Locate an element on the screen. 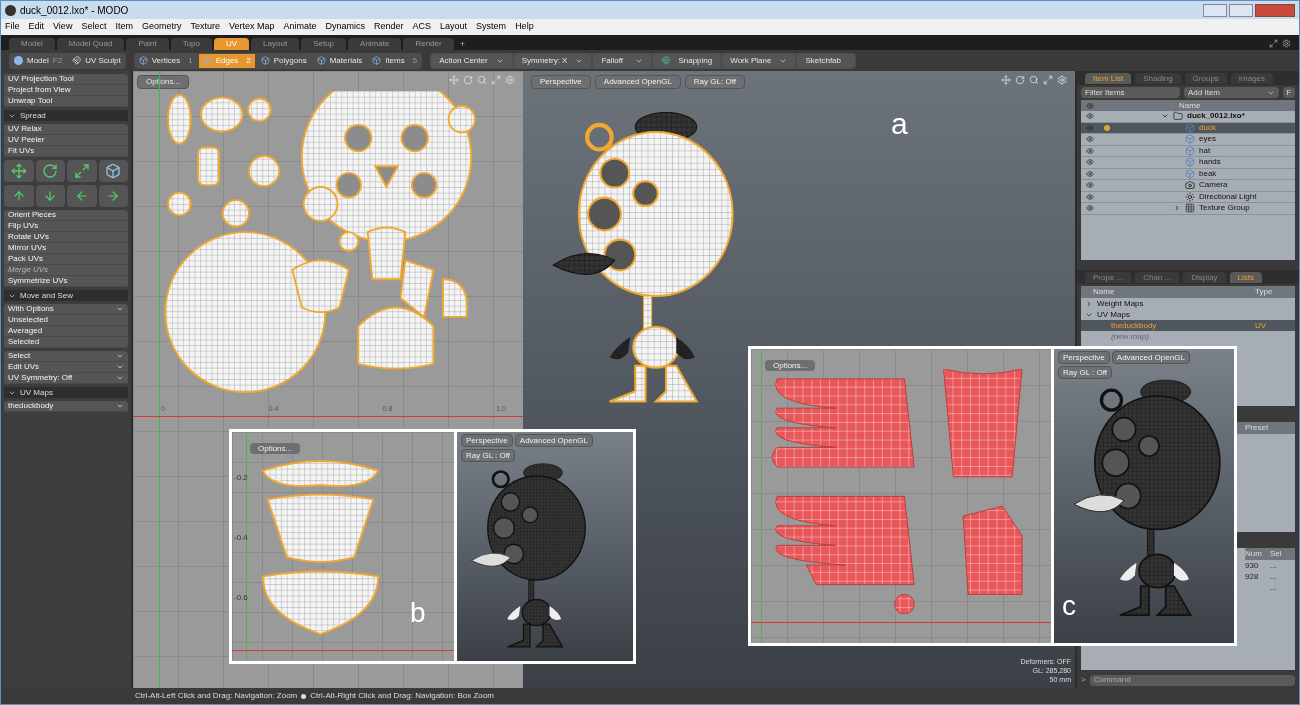 The height and width of the screenshot is (705, 1300). tool-button: Pack UVs is located at coordinates (66, 259).